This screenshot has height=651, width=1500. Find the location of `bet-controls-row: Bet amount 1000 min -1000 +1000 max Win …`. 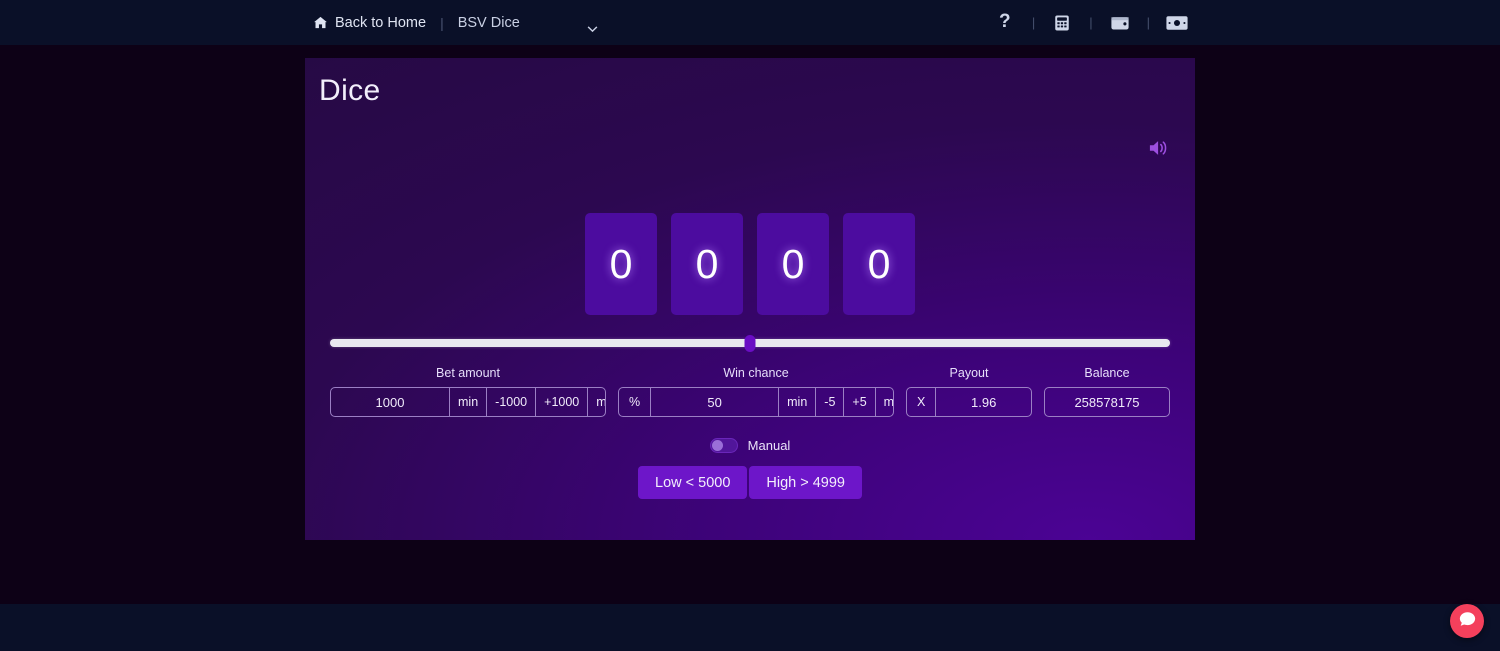

bet-controls-row: Bet amount 1000 min -1000 +1000 max Win … is located at coordinates (750, 391).